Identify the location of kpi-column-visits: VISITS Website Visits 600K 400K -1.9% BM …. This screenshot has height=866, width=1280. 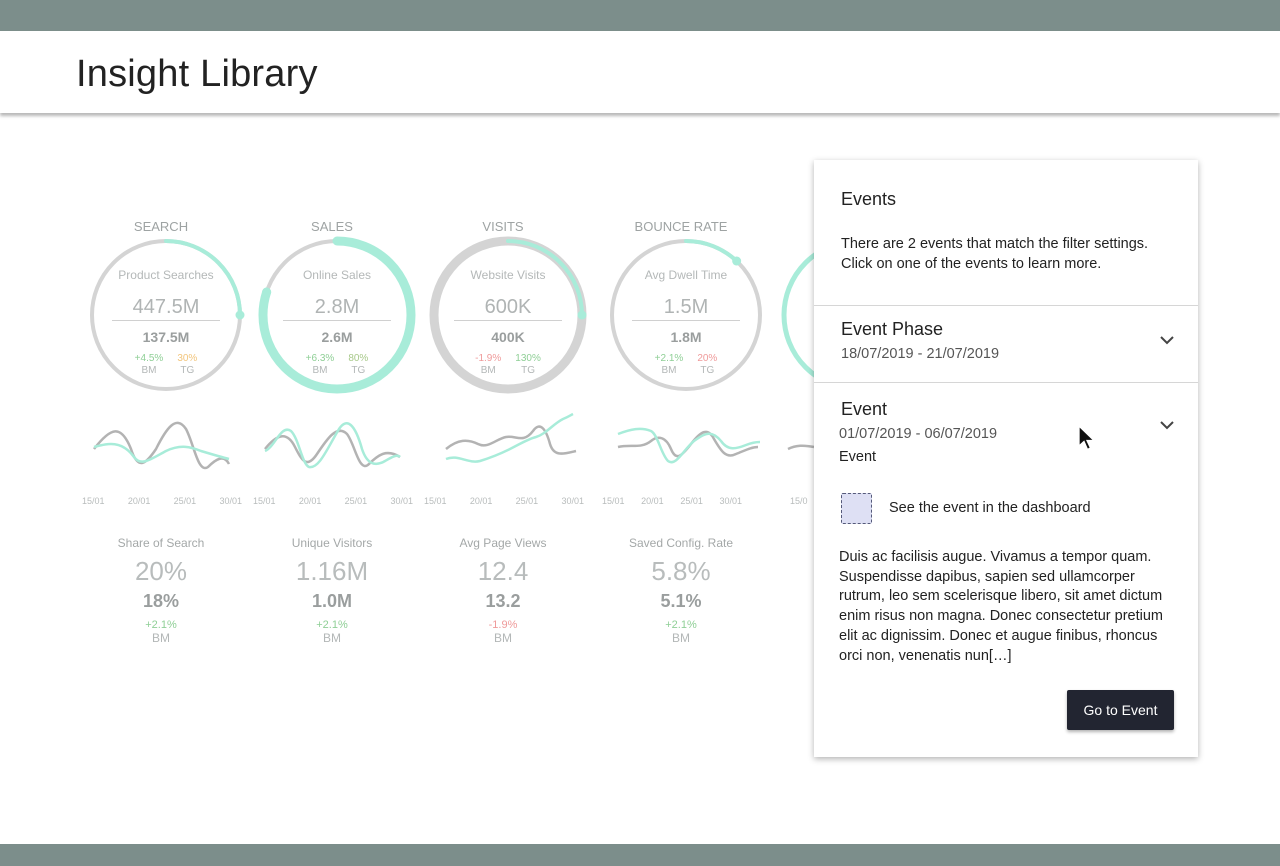
(503, 393).